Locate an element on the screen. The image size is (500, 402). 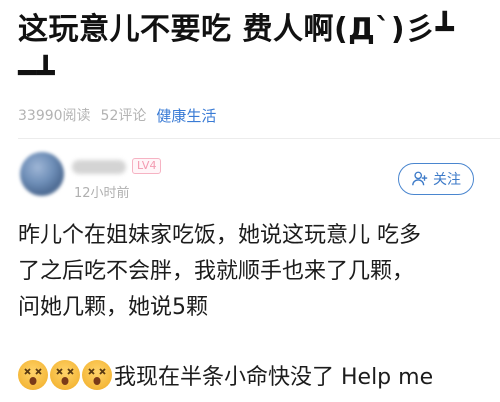
category-link: 健康生活 is located at coordinates (186, 115).